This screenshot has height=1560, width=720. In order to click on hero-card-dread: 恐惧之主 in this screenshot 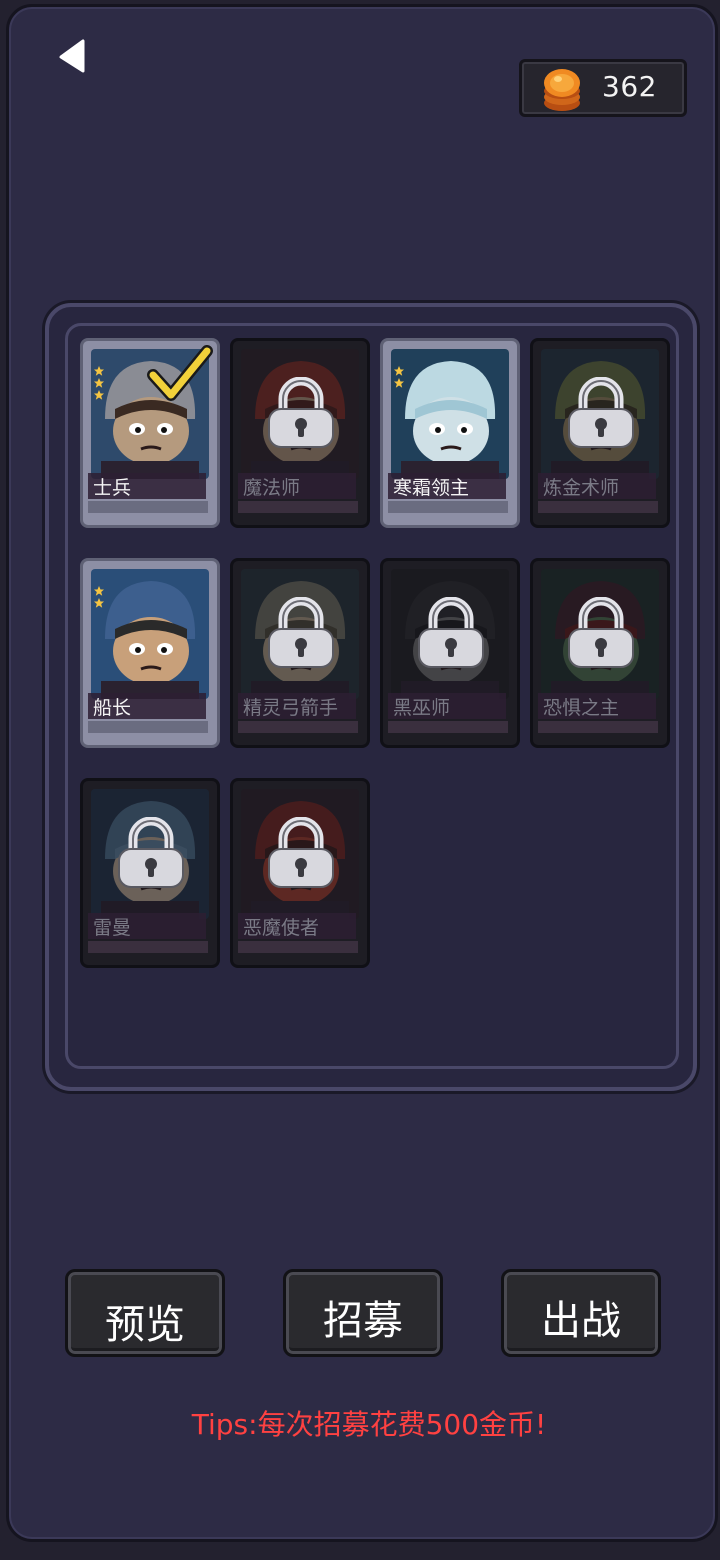, I will do `click(600, 653)`.